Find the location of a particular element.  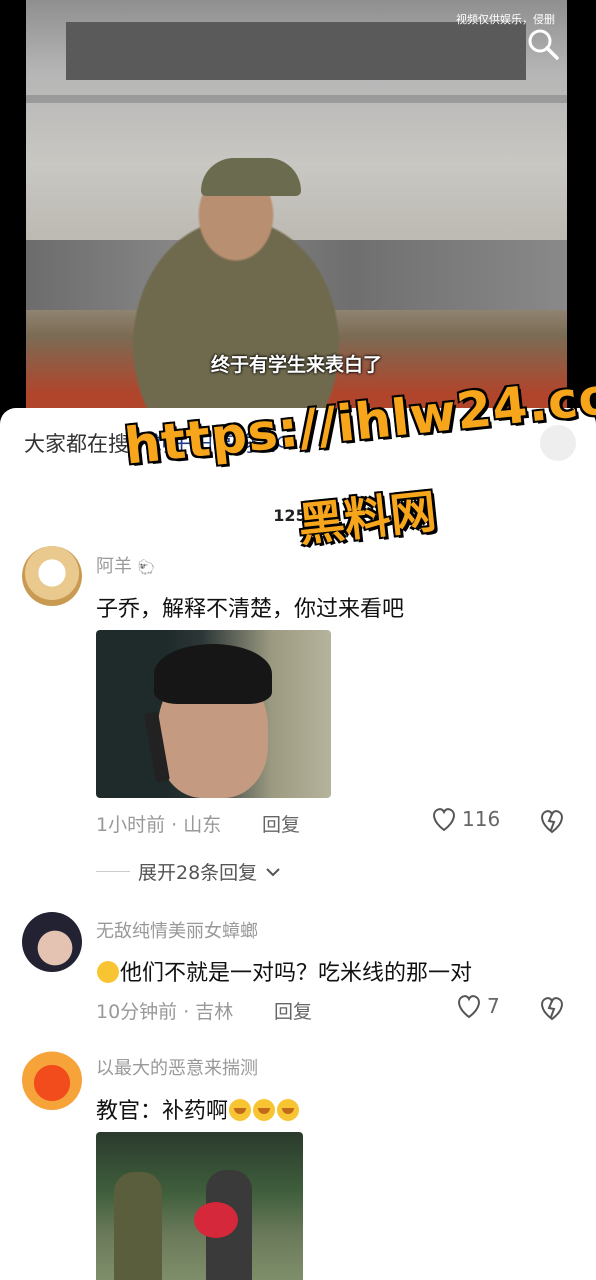

sheep-icon: 🐑 is located at coordinates (146, 568).